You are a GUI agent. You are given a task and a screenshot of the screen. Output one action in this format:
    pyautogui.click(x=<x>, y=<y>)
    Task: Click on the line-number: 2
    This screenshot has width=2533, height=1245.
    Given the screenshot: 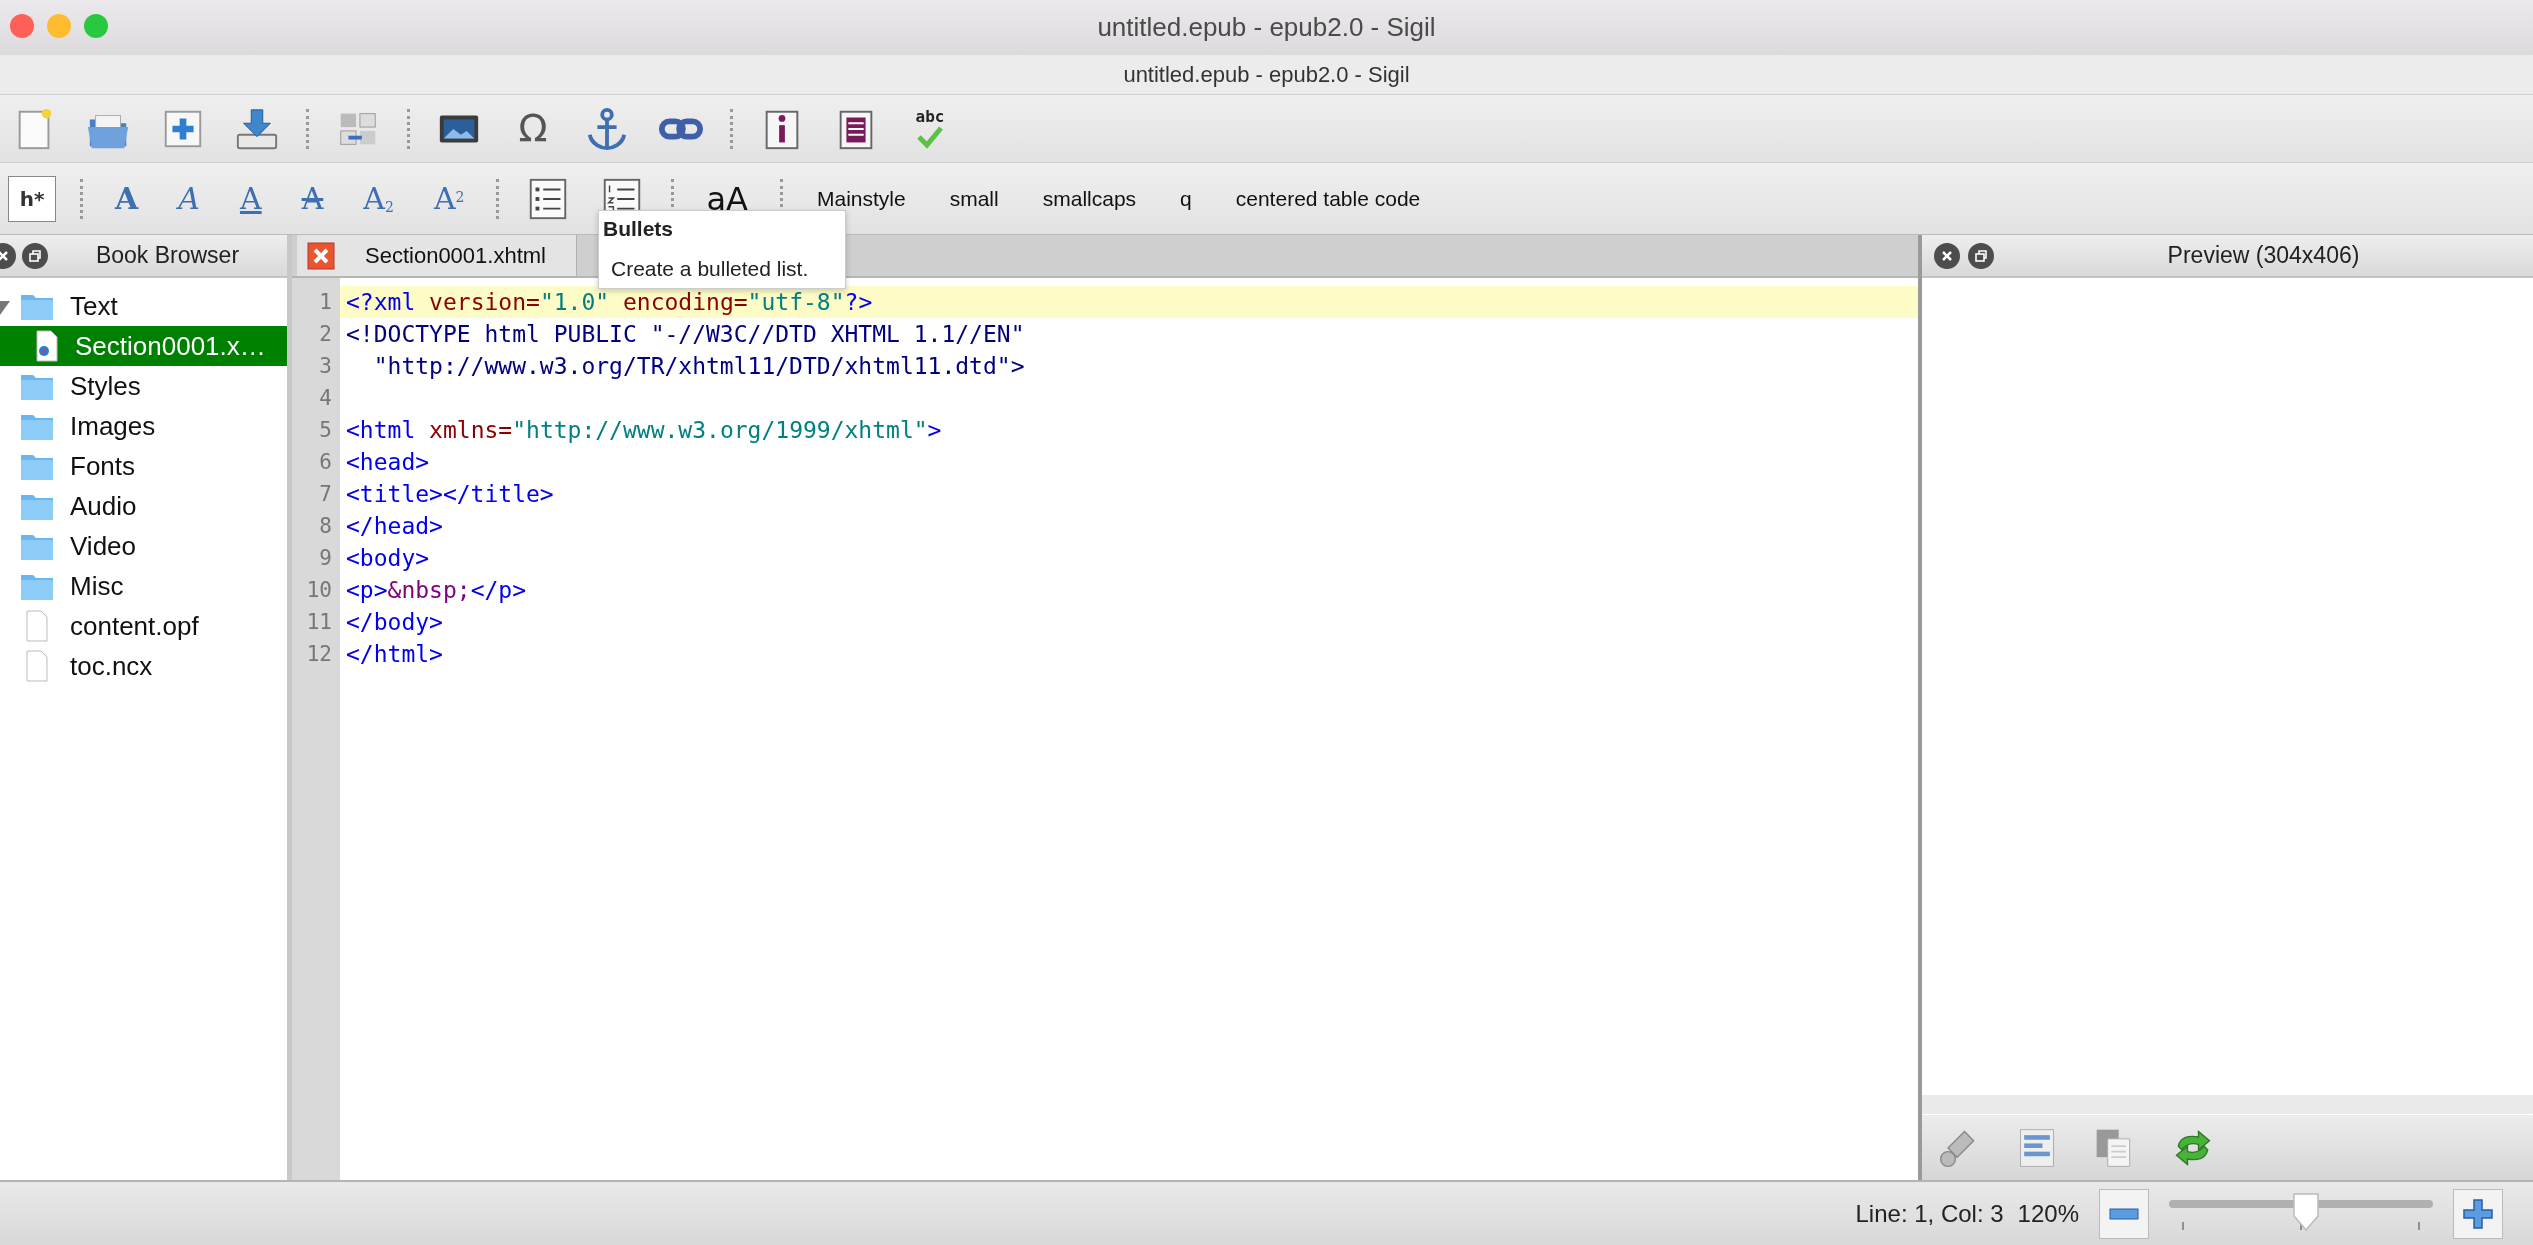 What is the action you would take?
    pyautogui.click(x=325, y=334)
    